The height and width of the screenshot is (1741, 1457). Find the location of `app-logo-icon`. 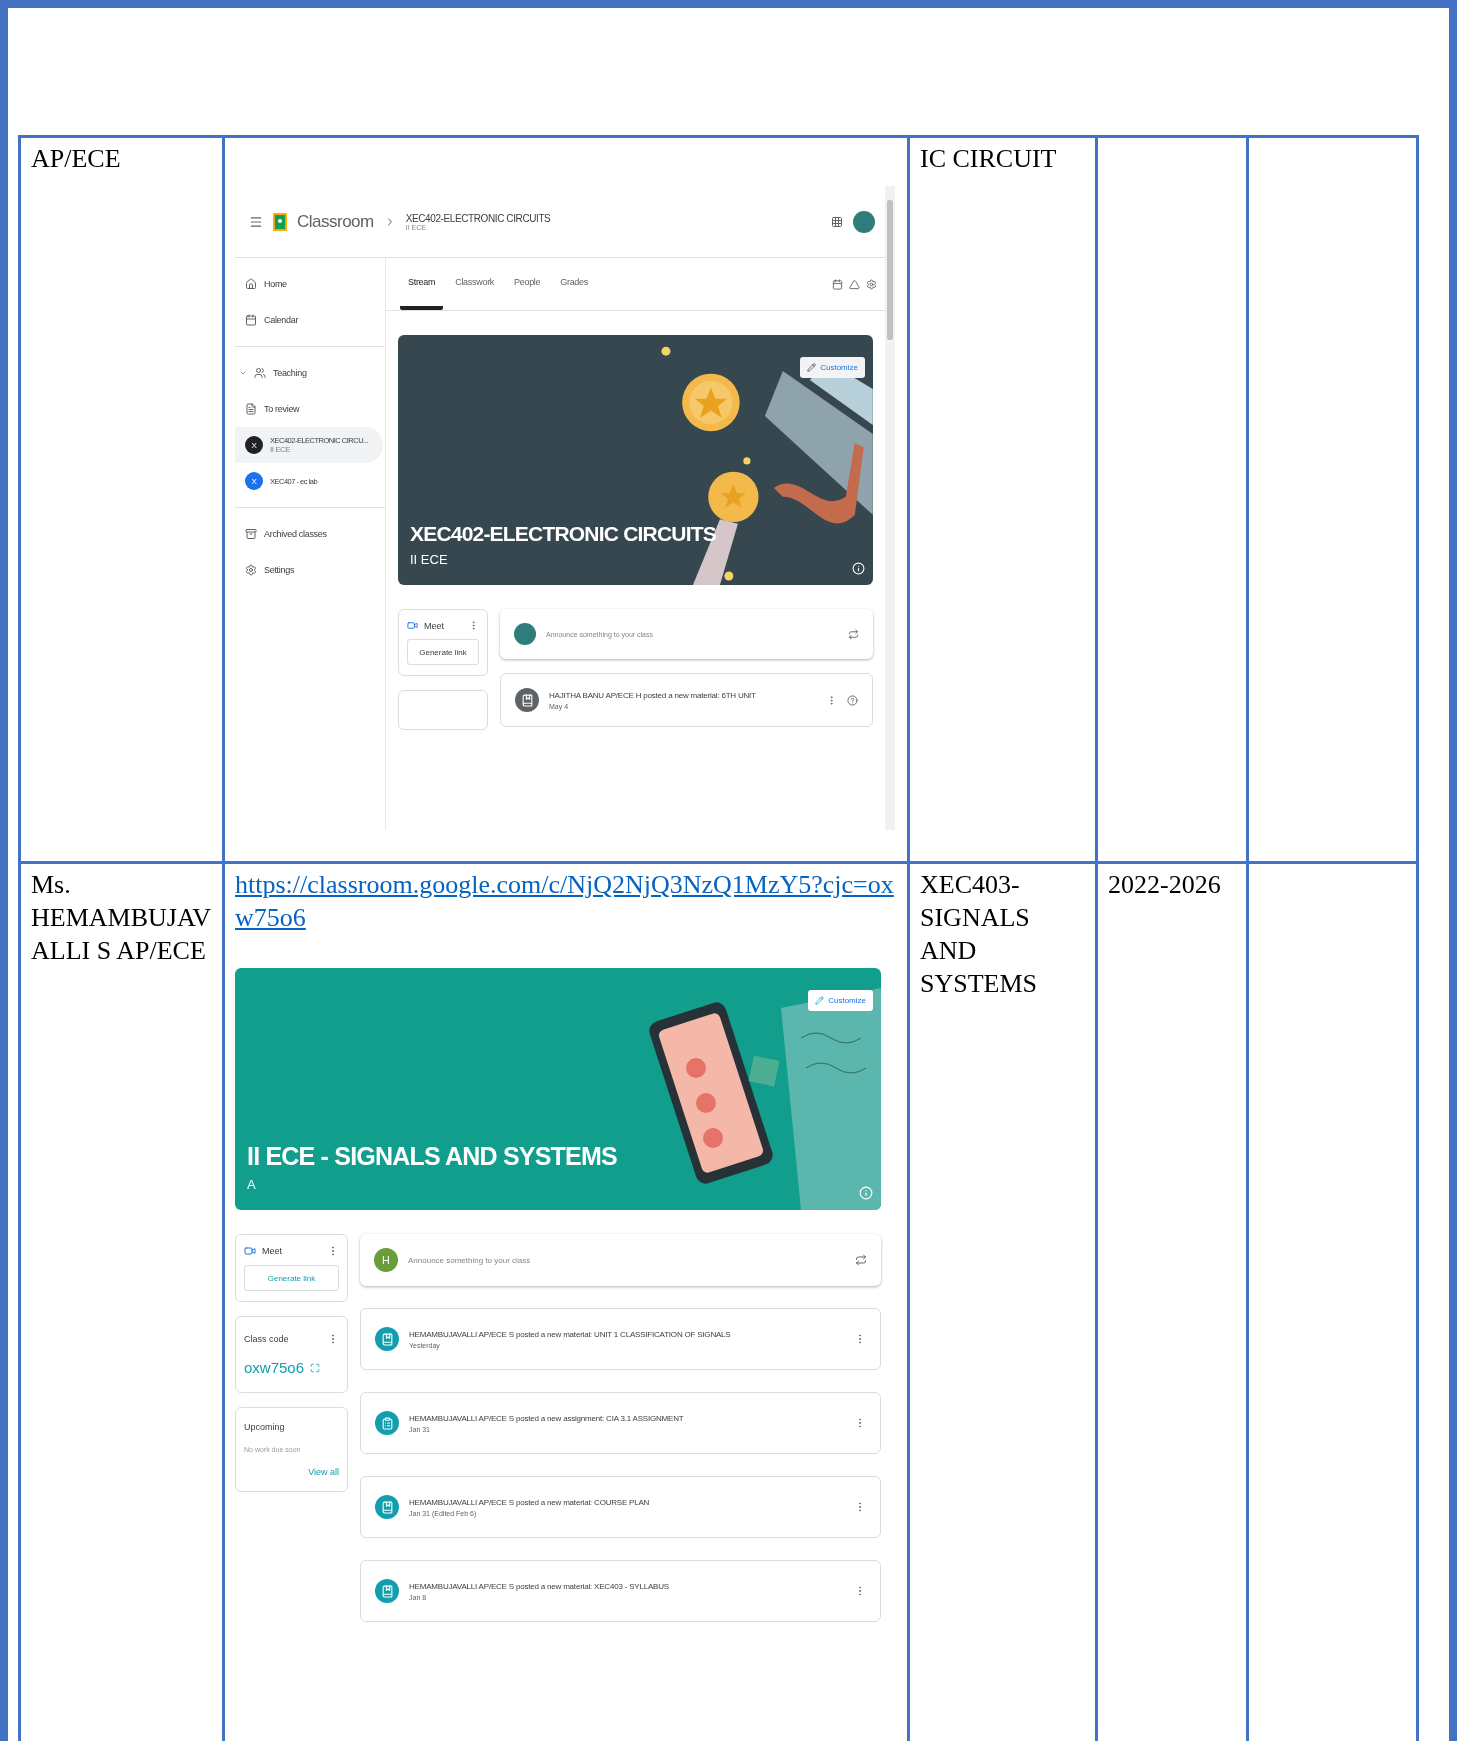

app-logo-icon is located at coordinates (280, 221).